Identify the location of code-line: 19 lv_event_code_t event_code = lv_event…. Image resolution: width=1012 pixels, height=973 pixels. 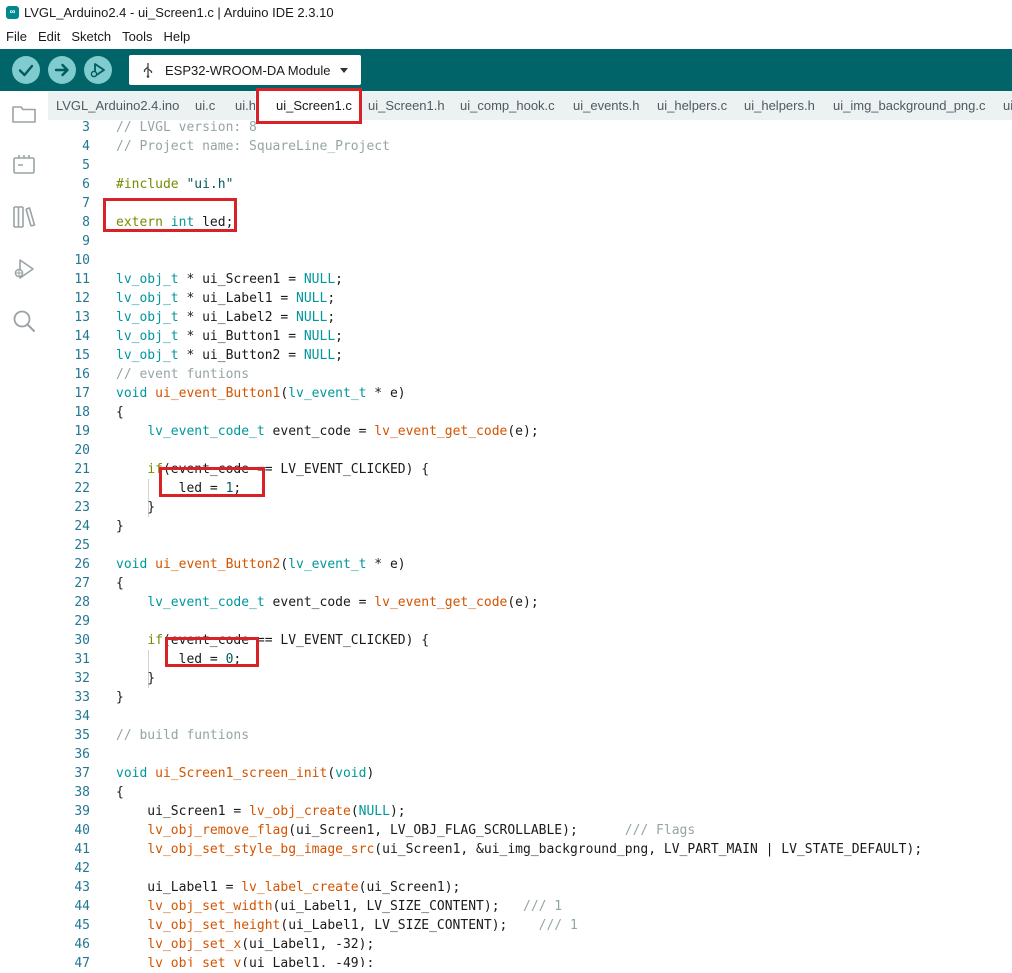
(530, 431).